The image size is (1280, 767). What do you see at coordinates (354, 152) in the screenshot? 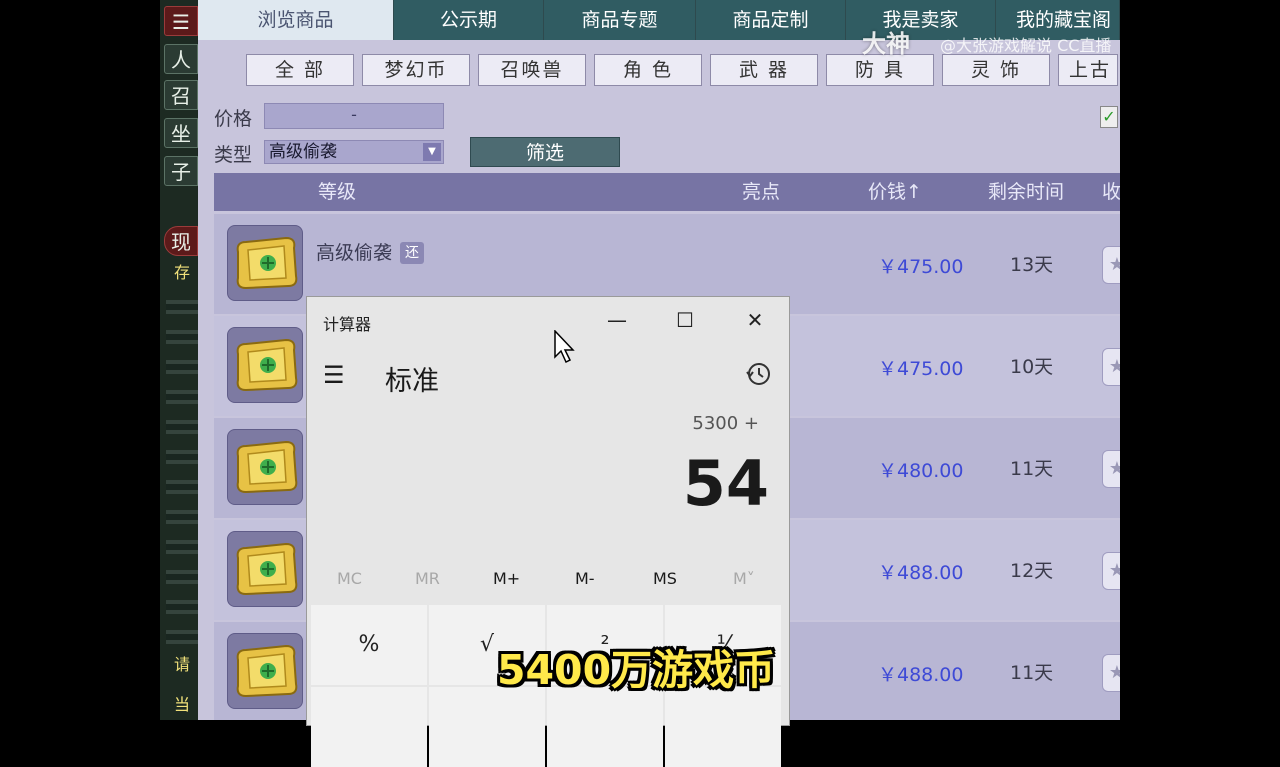
I see `type-select: 高级偷袭 ▼` at bounding box center [354, 152].